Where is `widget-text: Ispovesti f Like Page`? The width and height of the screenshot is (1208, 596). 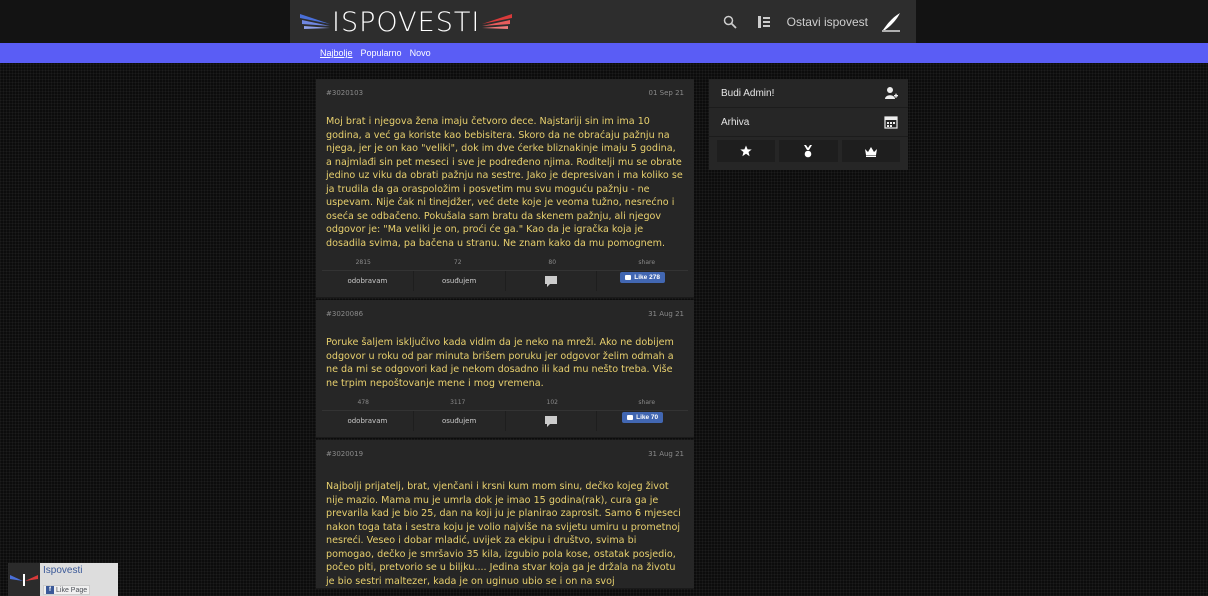 widget-text: Ispovesti f Like Page is located at coordinates (66, 579).